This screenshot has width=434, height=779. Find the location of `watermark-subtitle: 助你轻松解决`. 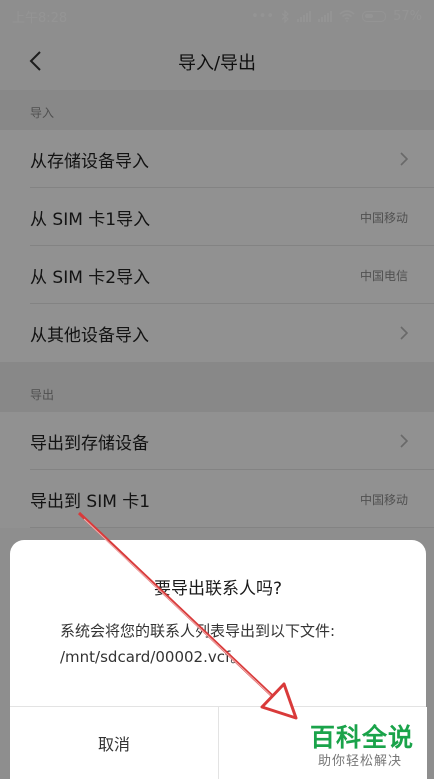

watermark-subtitle: 助你轻松解决 is located at coordinates (360, 761).